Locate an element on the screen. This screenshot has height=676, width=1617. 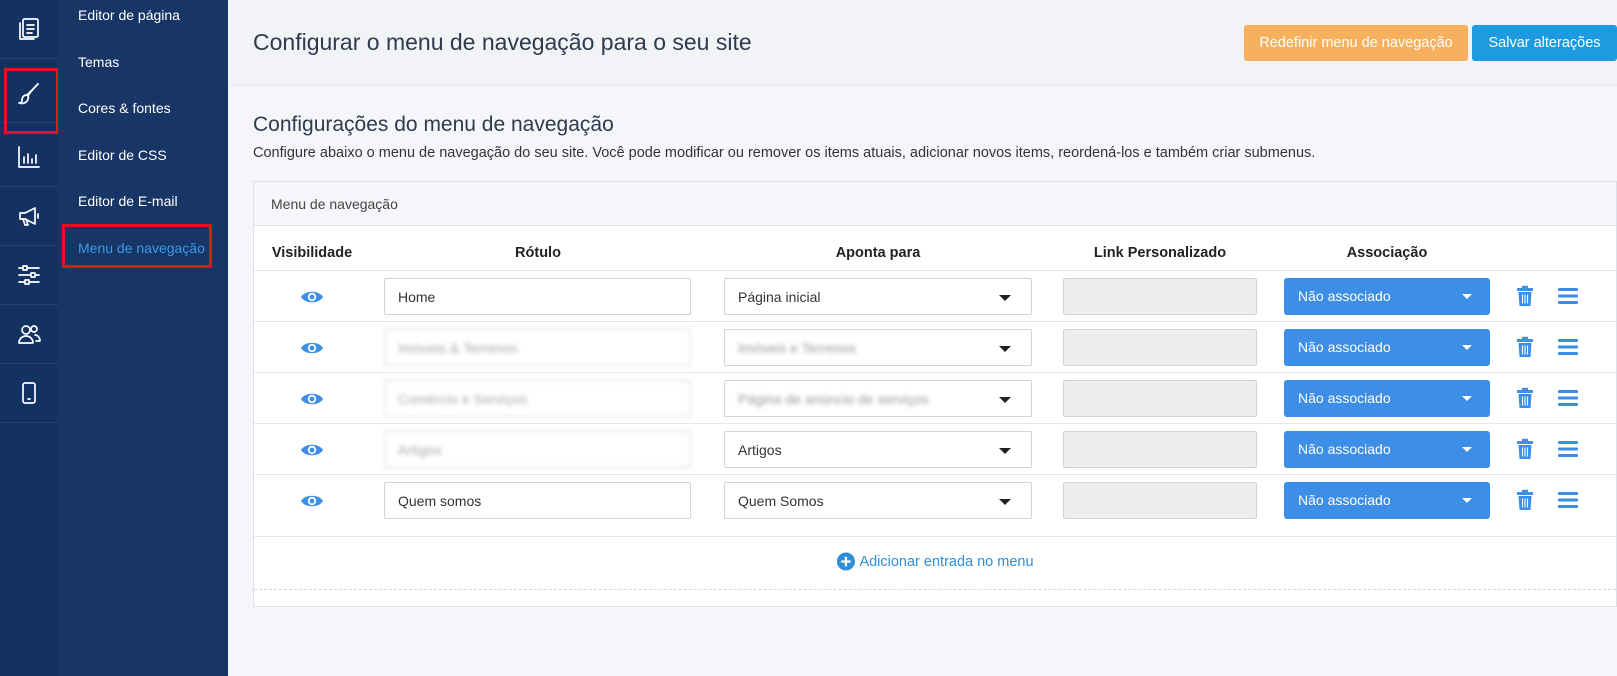
plus-circle-icon is located at coordinates (845, 561).